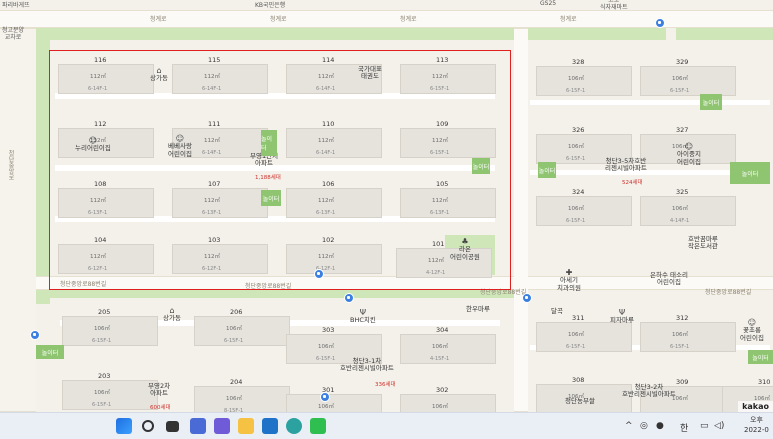  I want to click on road-label-north-1: 청계로, so click(158, 19).